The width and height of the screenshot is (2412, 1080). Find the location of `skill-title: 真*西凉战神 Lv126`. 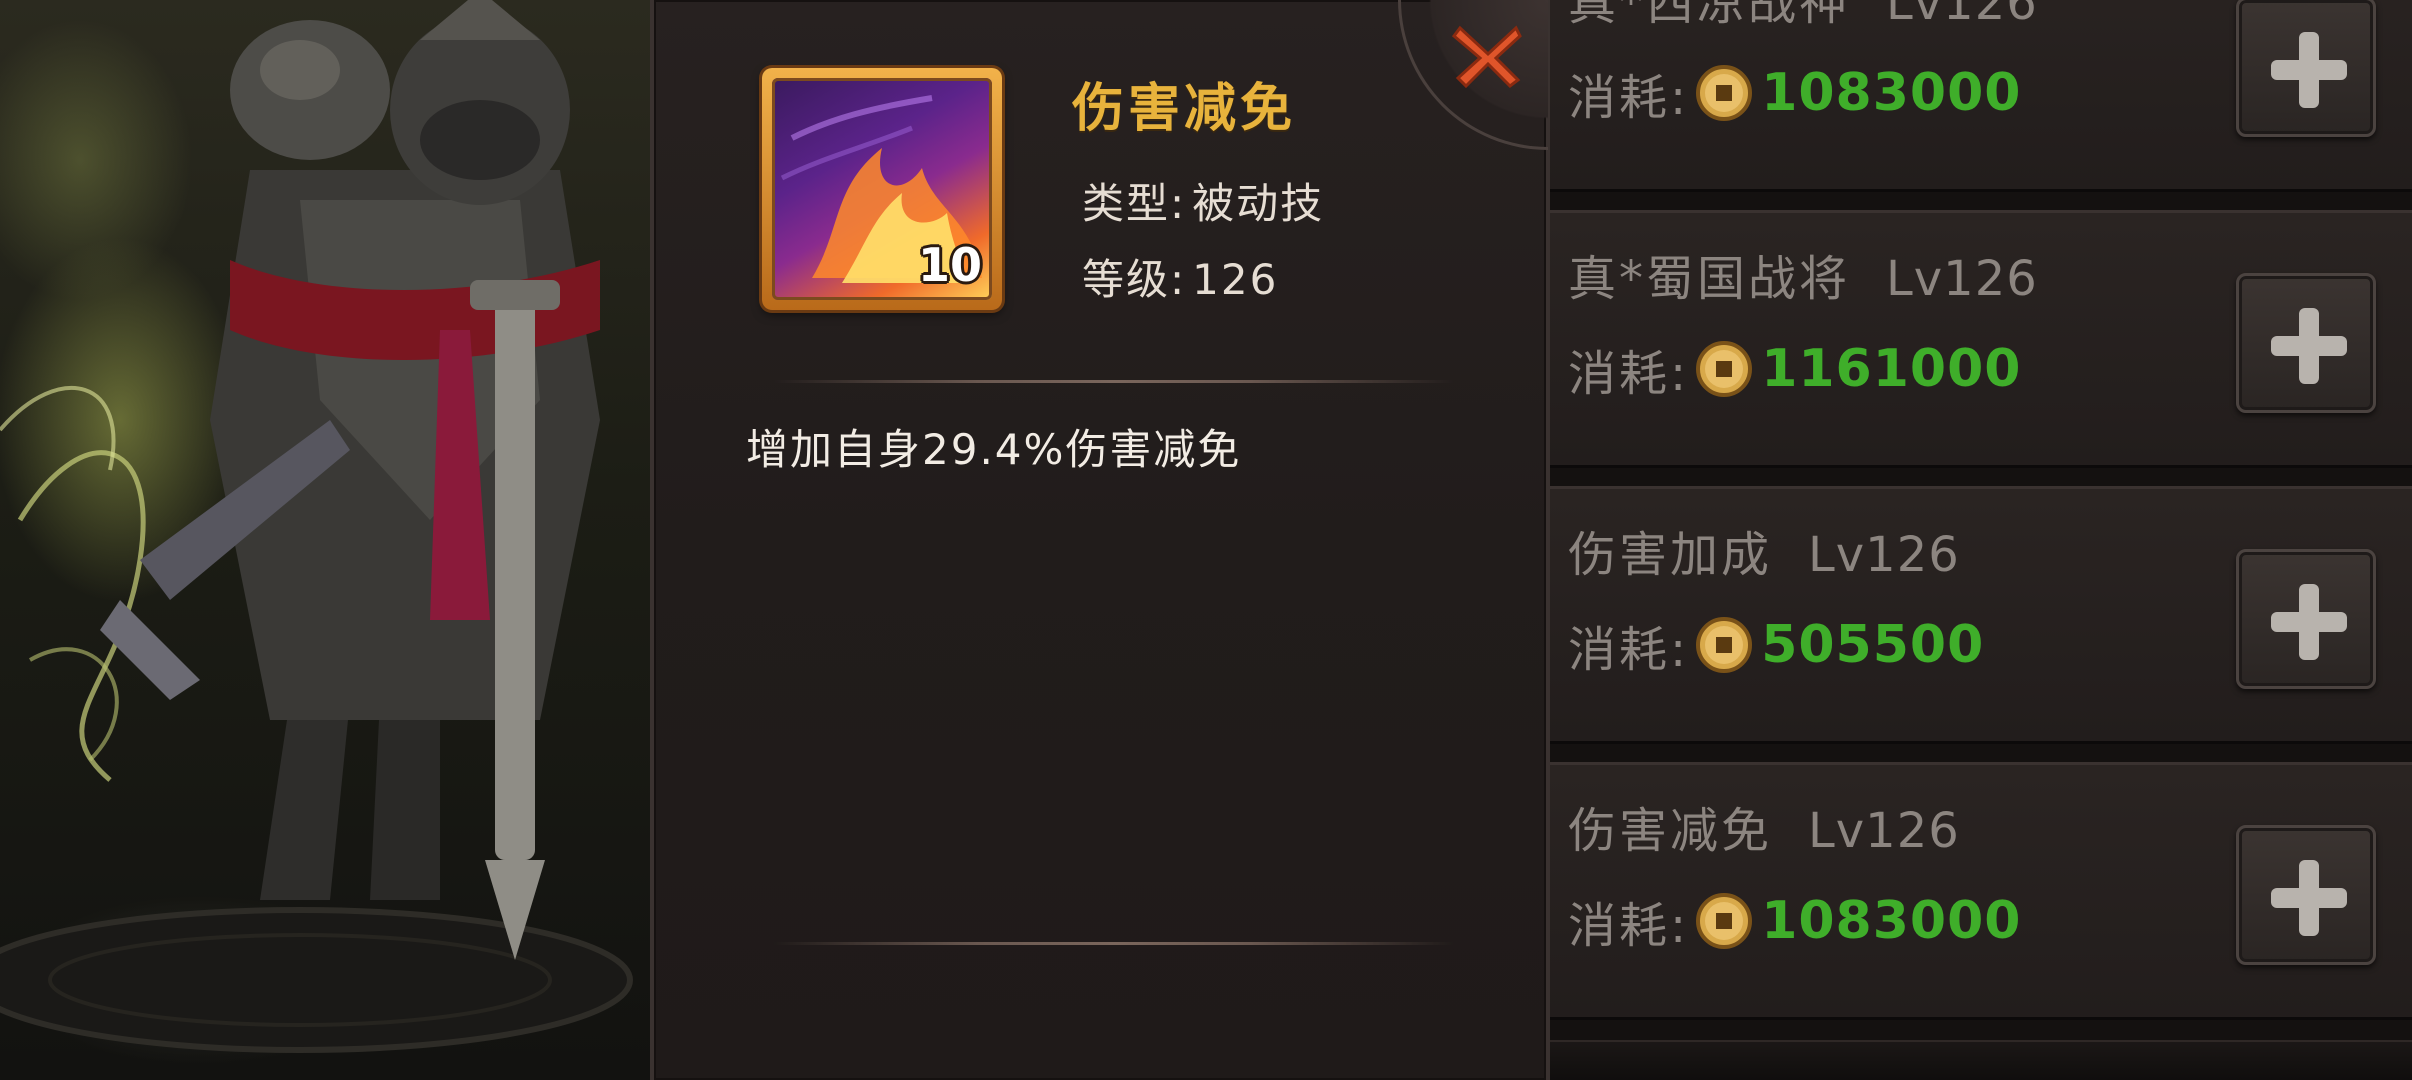

skill-title: 真*西凉战神 Lv126 is located at coordinates (1803, 16).